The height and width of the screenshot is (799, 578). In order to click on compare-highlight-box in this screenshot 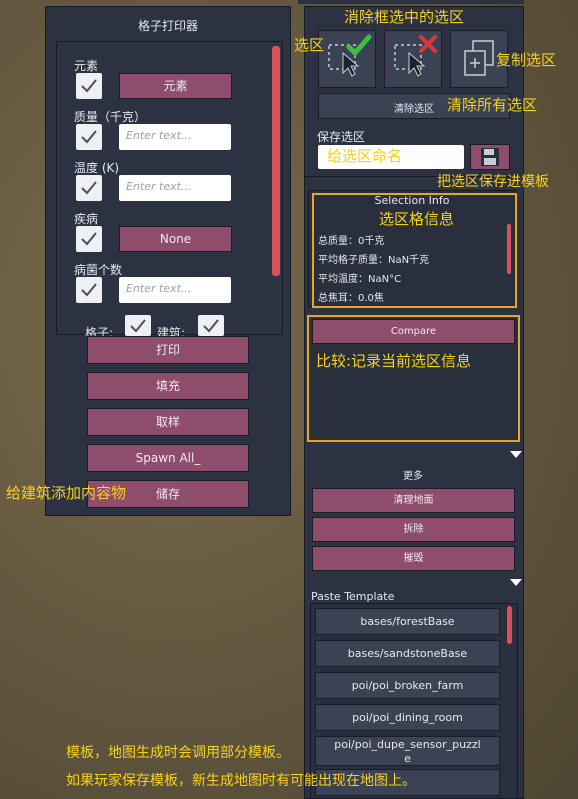, I will do `click(413, 378)`.